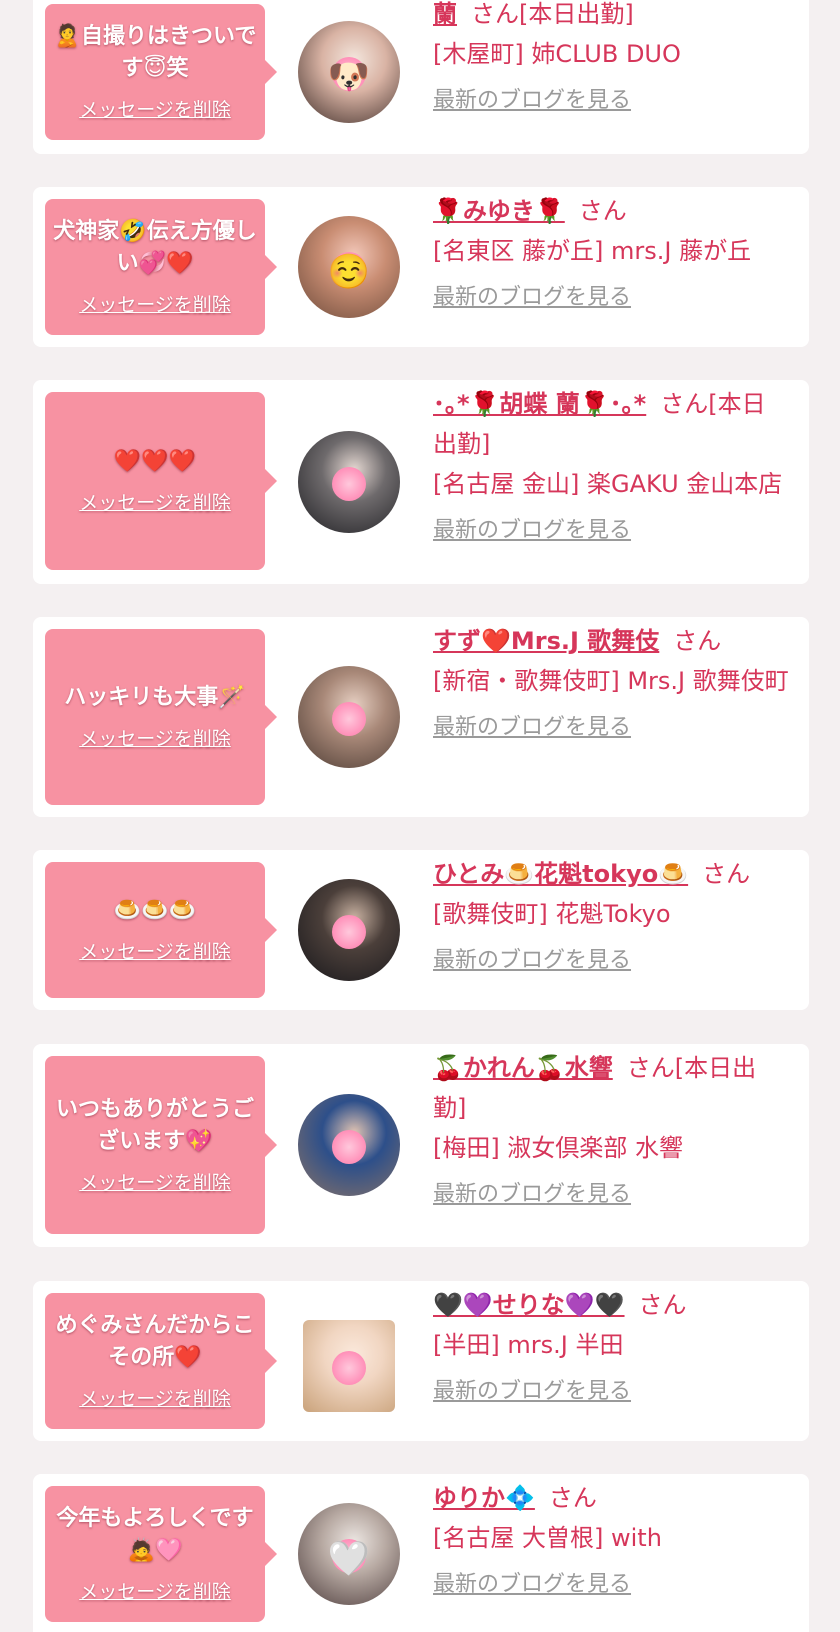  Describe the element at coordinates (161, 481) in the screenshot. I see `message-bubble: ❤️❤️❤️ メッセージを削除` at that location.